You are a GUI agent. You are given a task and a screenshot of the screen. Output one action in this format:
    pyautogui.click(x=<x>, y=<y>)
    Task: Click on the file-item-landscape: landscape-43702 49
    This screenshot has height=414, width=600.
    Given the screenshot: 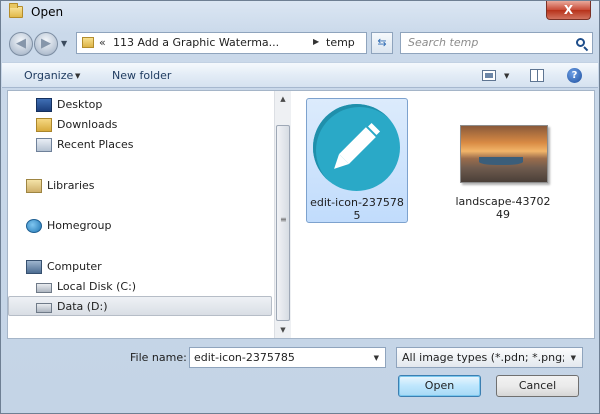 What is the action you would take?
    pyautogui.click(x=503, y=160)
    